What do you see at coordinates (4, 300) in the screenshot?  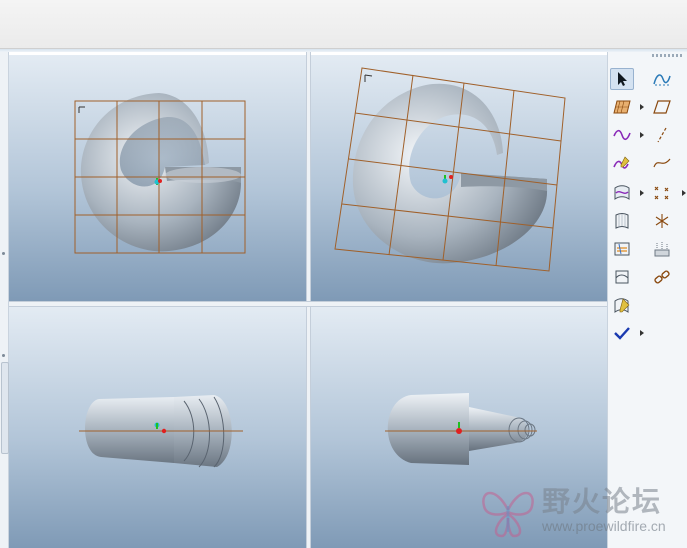 I see `left-gutter` at bounding box center [4, 300].